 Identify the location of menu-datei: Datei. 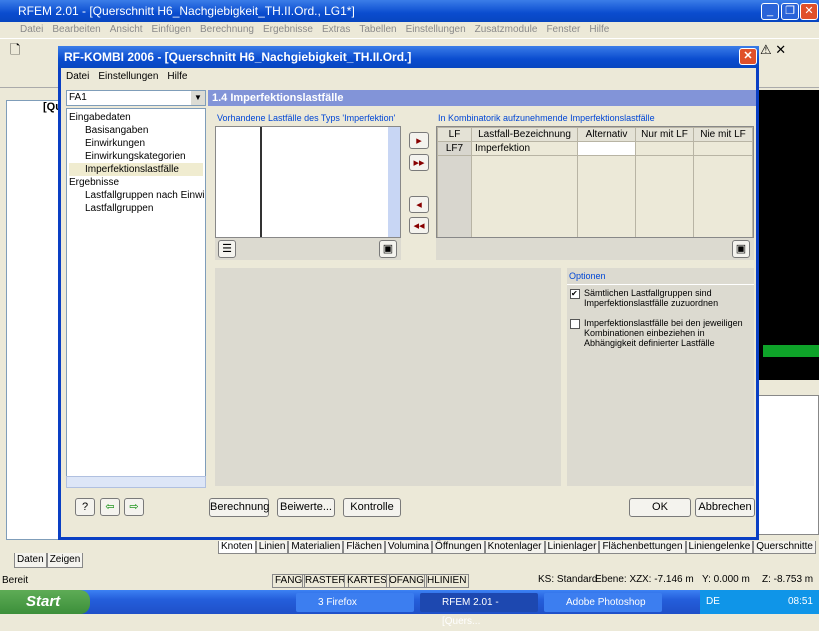
(31, 29).